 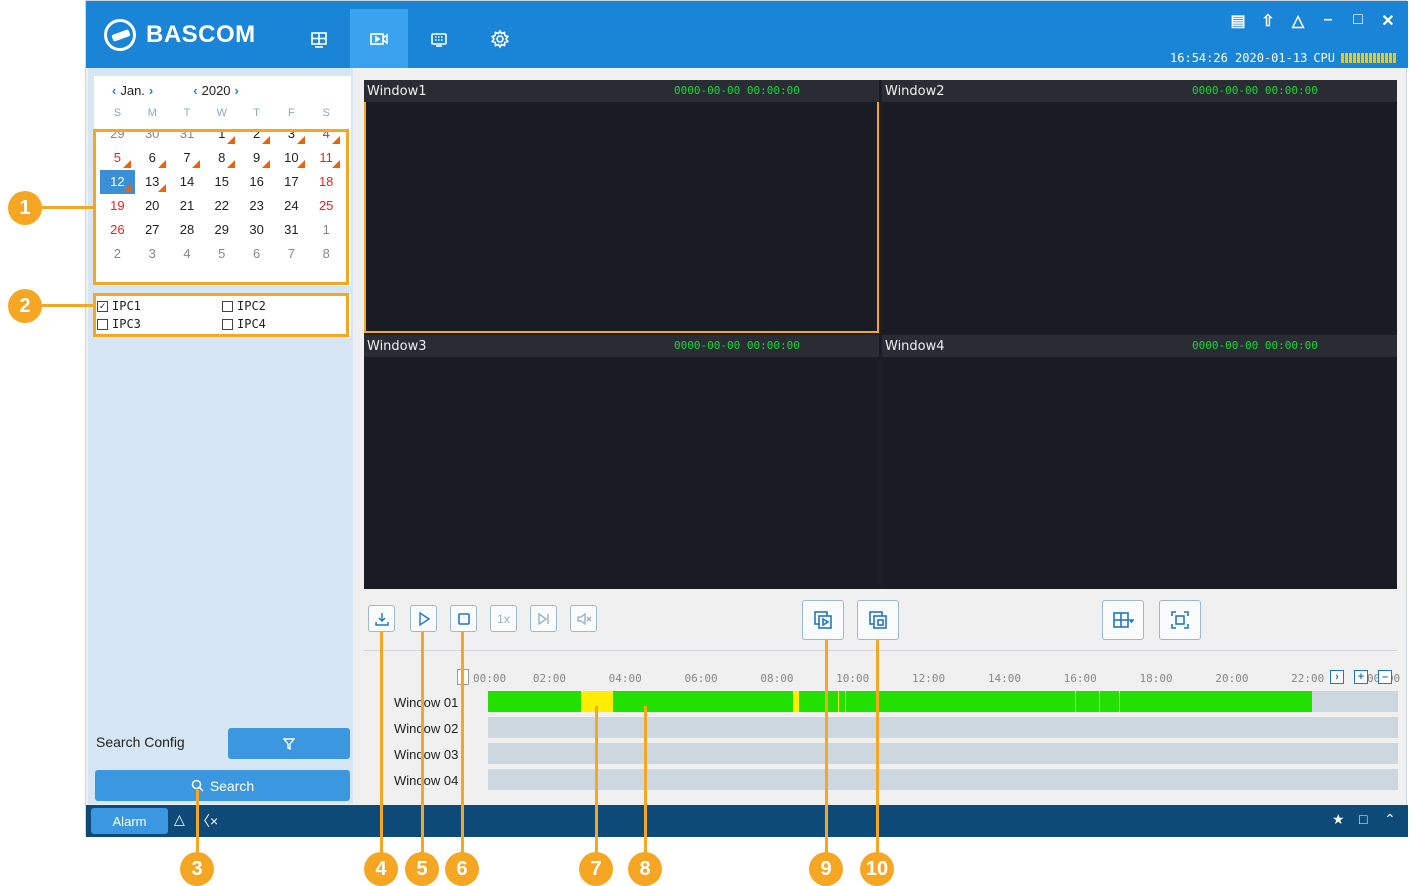 What do you see at coordinates (1139, 206) in the screenshot?
I see `video-window-2: Window2 0000-00-00 00:00:00` at bounding box center [1139, 206].